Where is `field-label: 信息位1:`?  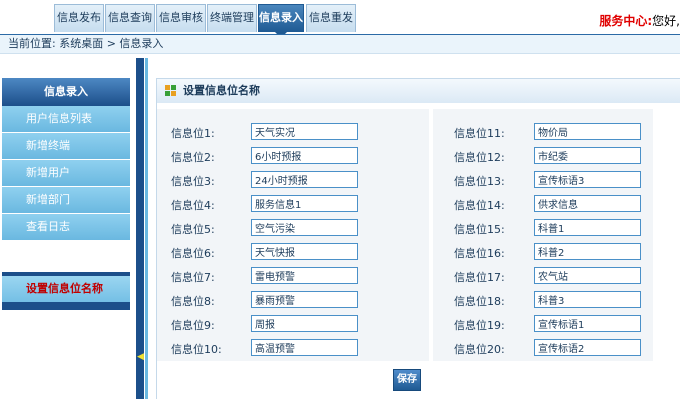 field-label: 信息位1: is located at coordinates (193, 133).